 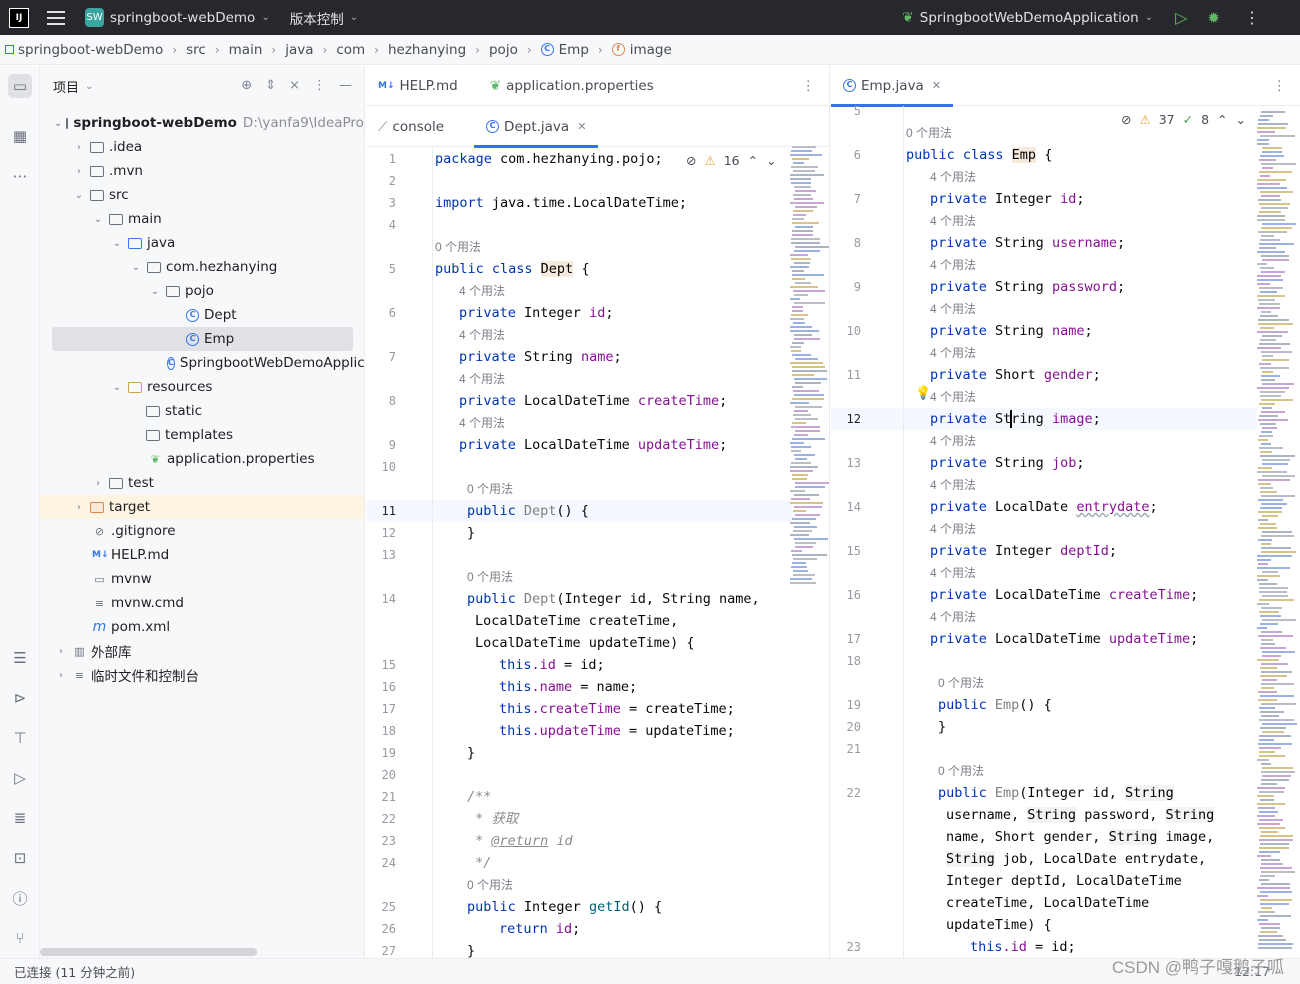 What do you see at coordinates (299, 50) in the screenshot?
I see `breadcrumb-item: java` at bounding box center [299, 50].